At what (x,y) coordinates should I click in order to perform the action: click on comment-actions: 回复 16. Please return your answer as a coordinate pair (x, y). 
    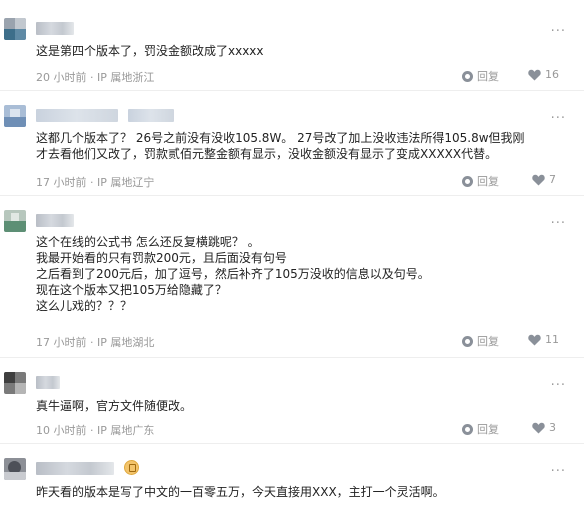
    Looking at the image, I should click on (498, 76).